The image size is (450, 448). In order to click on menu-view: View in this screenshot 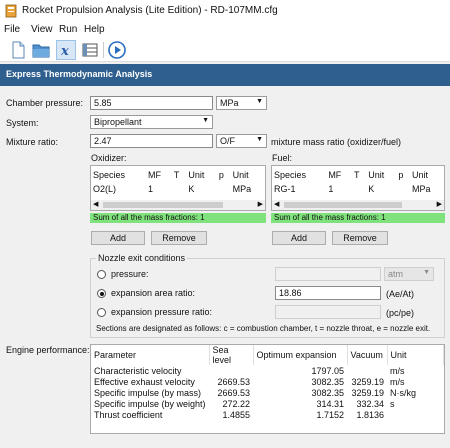, I will do `click(42, 29)`.